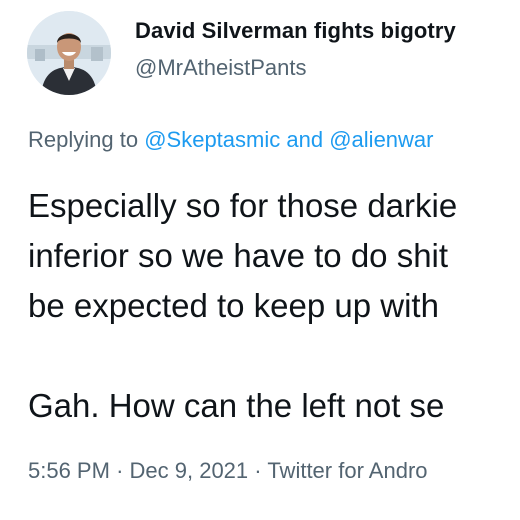 The width and height of the screenshot is (520, 520). I want to click on mention-connector: and, so click(305, 139).